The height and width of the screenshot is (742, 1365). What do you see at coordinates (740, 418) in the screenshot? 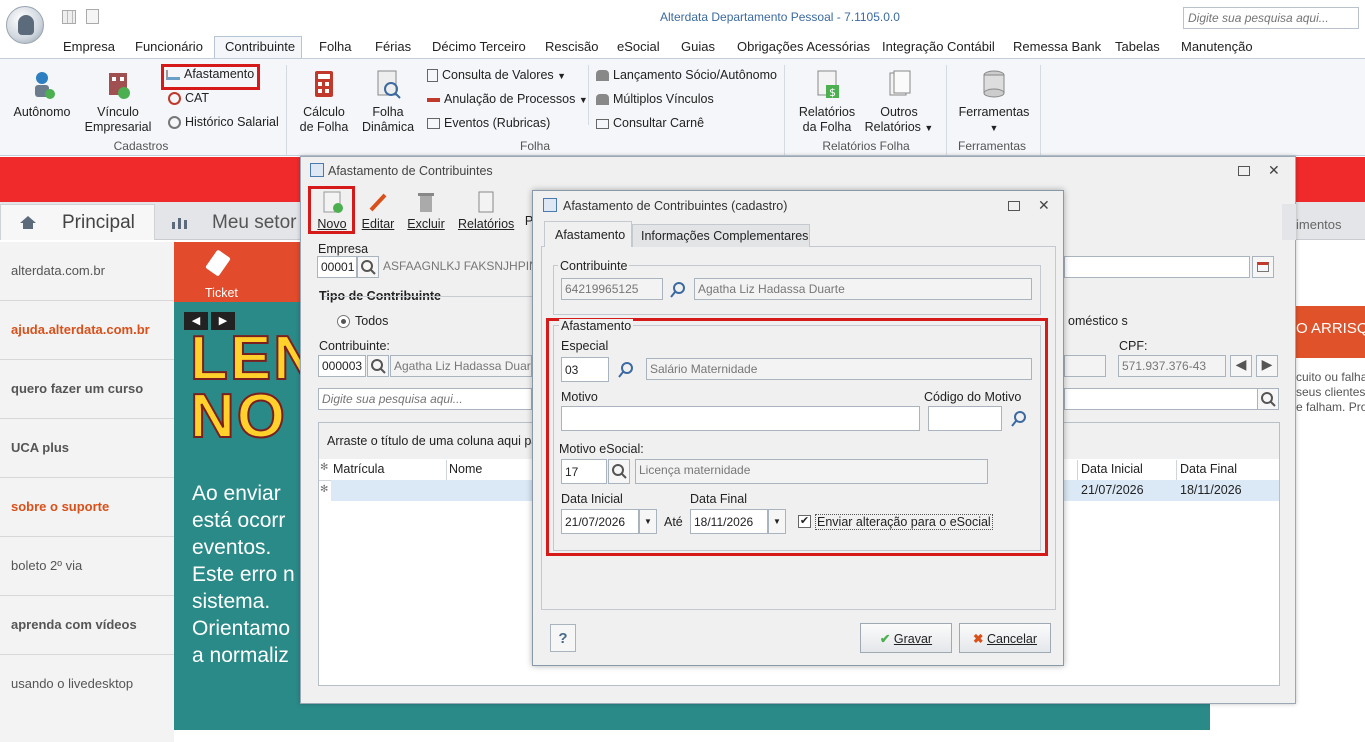
I see `motivo-field` at bounding box center [740, 418].